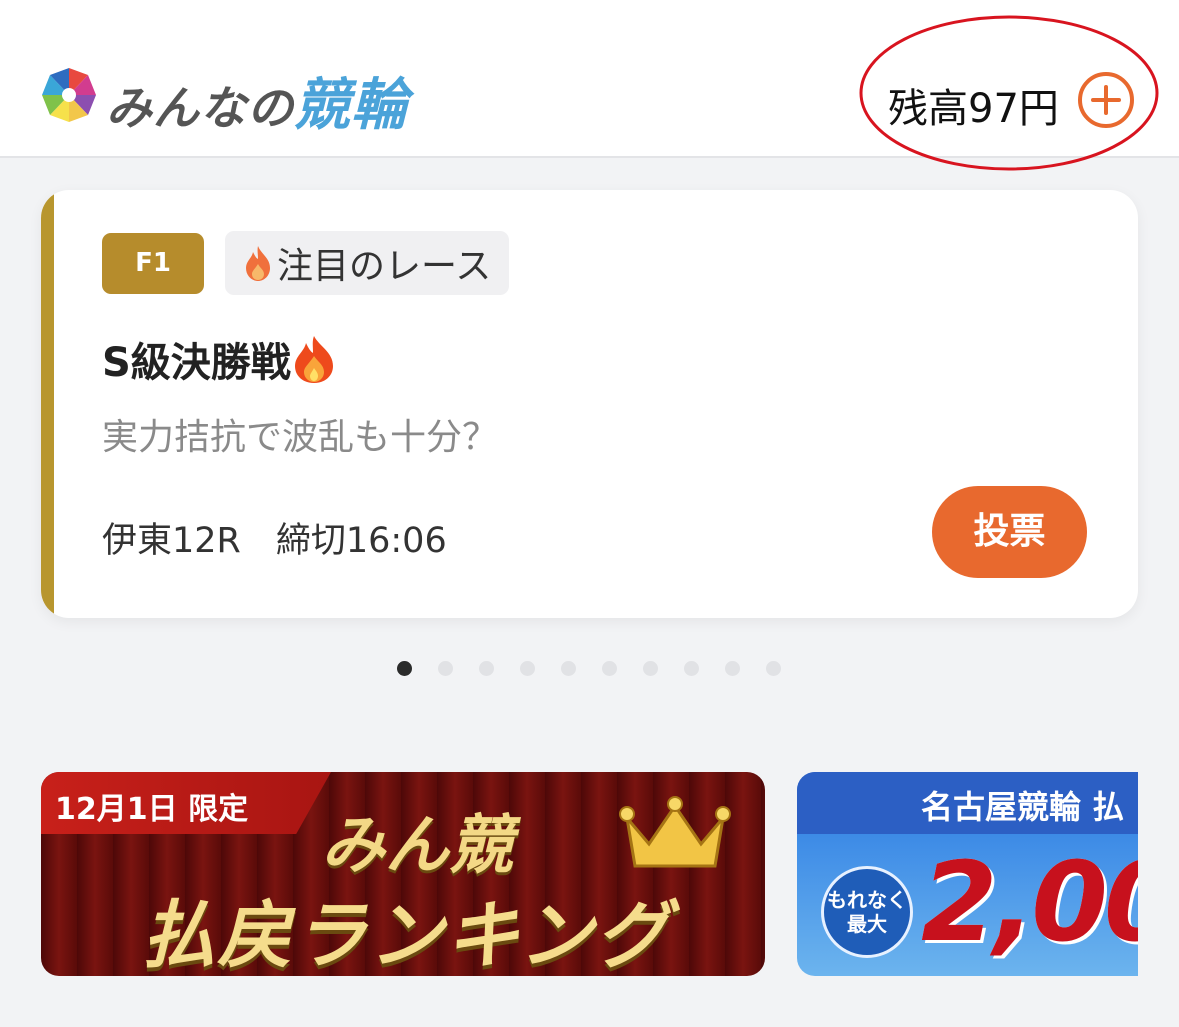 This screenshot has width=1179, height=1027. What do you see at coordinates (406, 934) in the screenshot?
I see `banner-subheadline: 払戻ランキング` at bounding box center [406, 934].